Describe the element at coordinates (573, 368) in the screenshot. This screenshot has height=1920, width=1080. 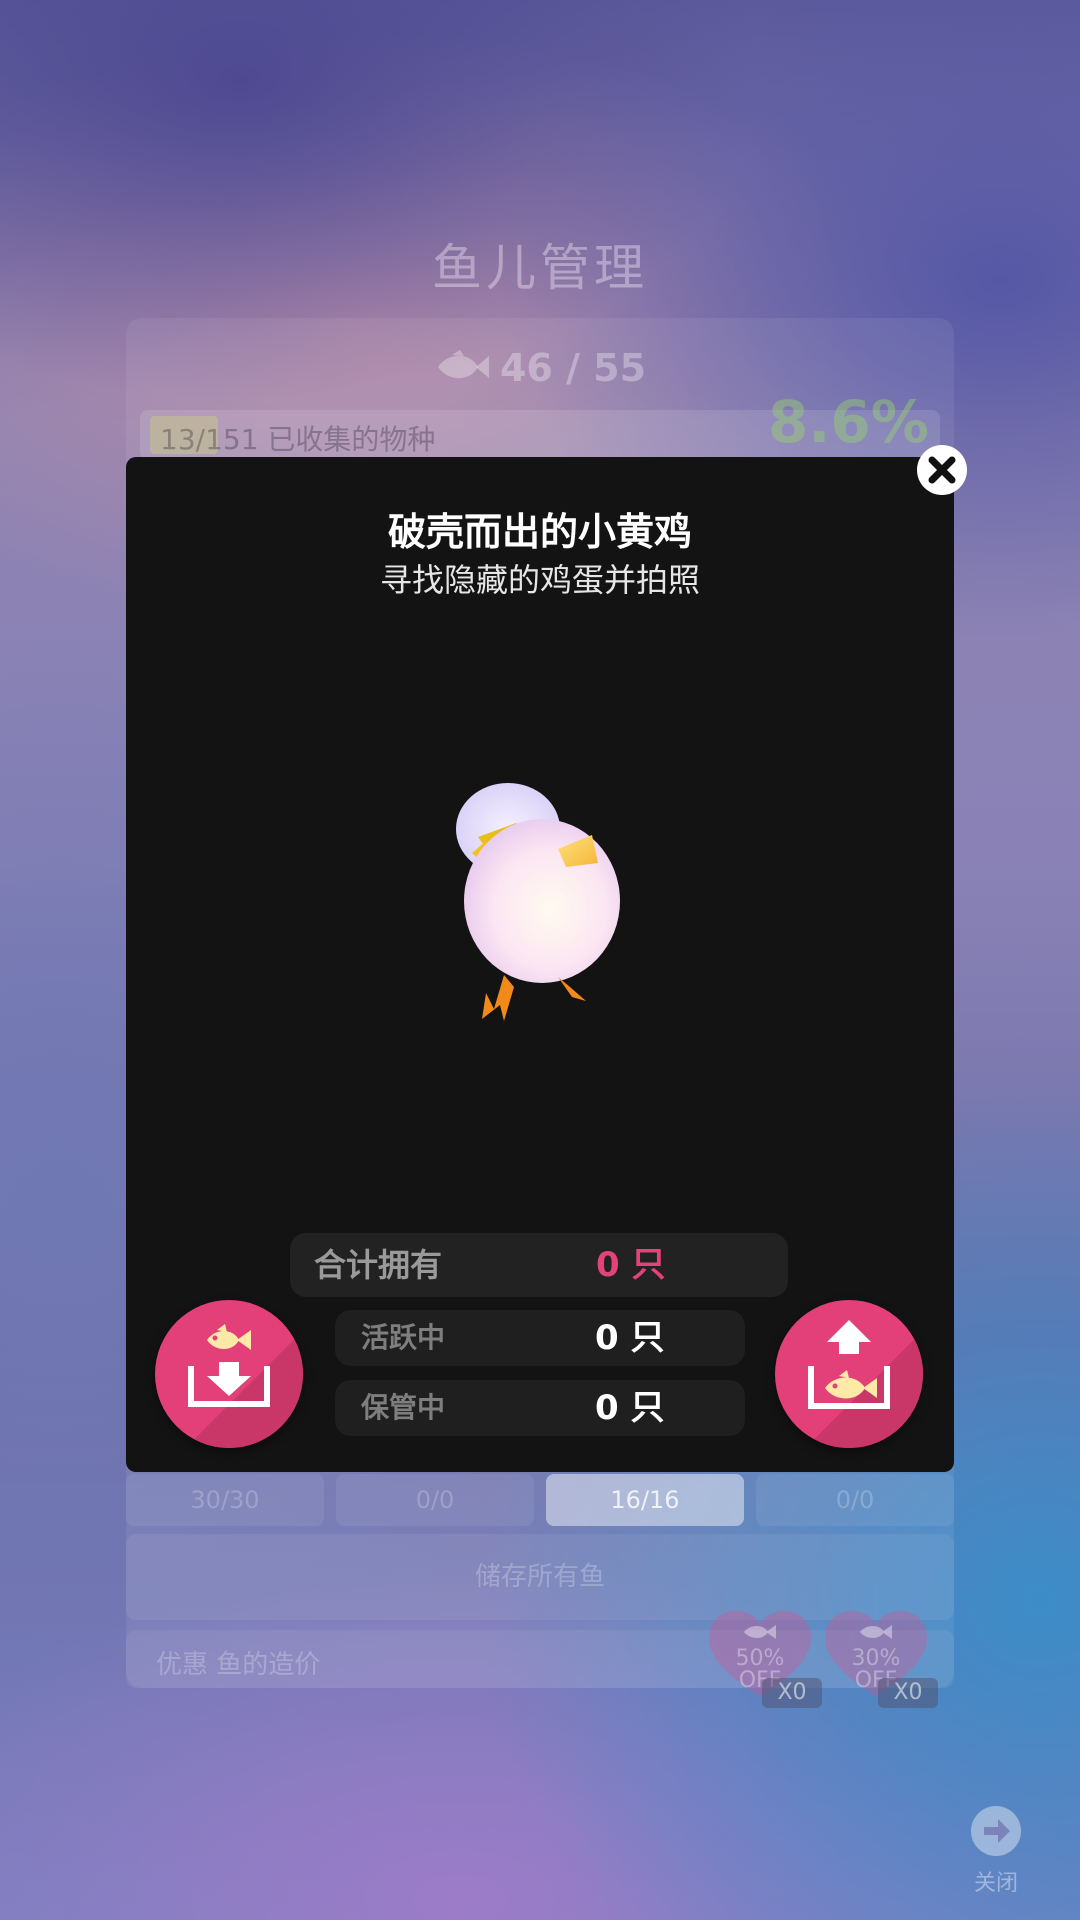
I see `fish-count-text: 46 / 55` at that location.